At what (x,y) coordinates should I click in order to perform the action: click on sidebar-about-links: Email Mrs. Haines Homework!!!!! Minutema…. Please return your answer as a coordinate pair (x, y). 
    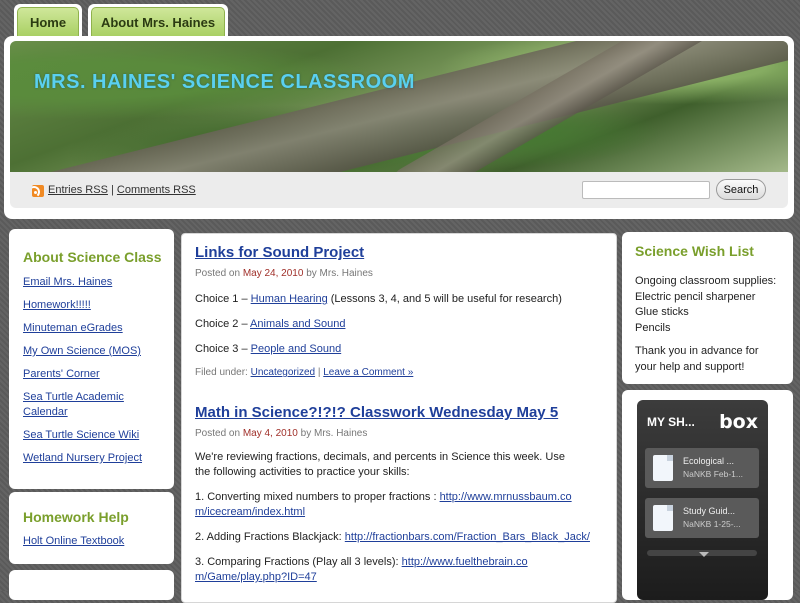
    Looking at the image, I should click on (93, 374).